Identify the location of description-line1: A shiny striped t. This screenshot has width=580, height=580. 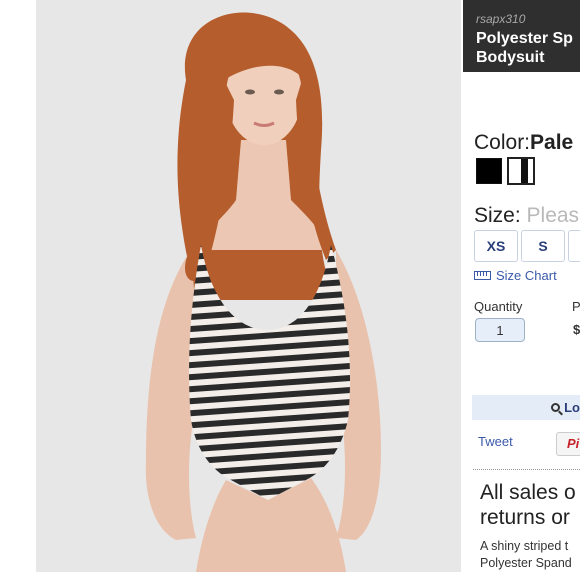
(524, 546).